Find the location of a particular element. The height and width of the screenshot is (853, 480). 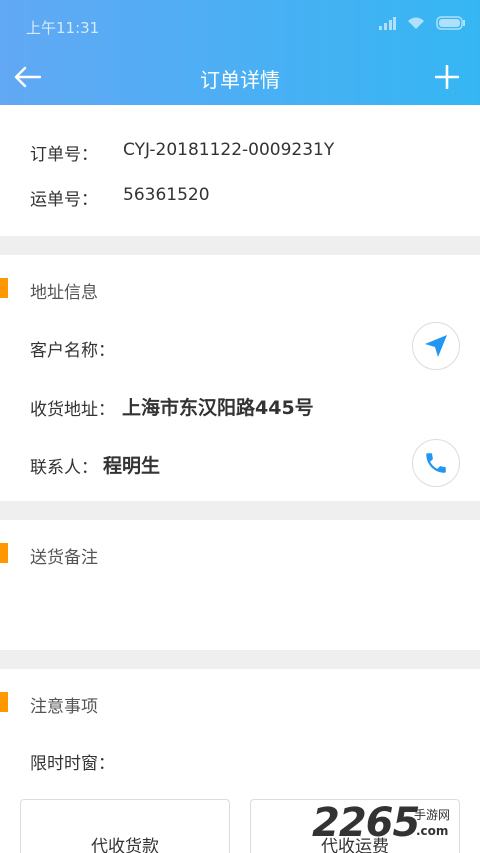

section-title-notes: 注意事项 is located at coordinates (64, 707).